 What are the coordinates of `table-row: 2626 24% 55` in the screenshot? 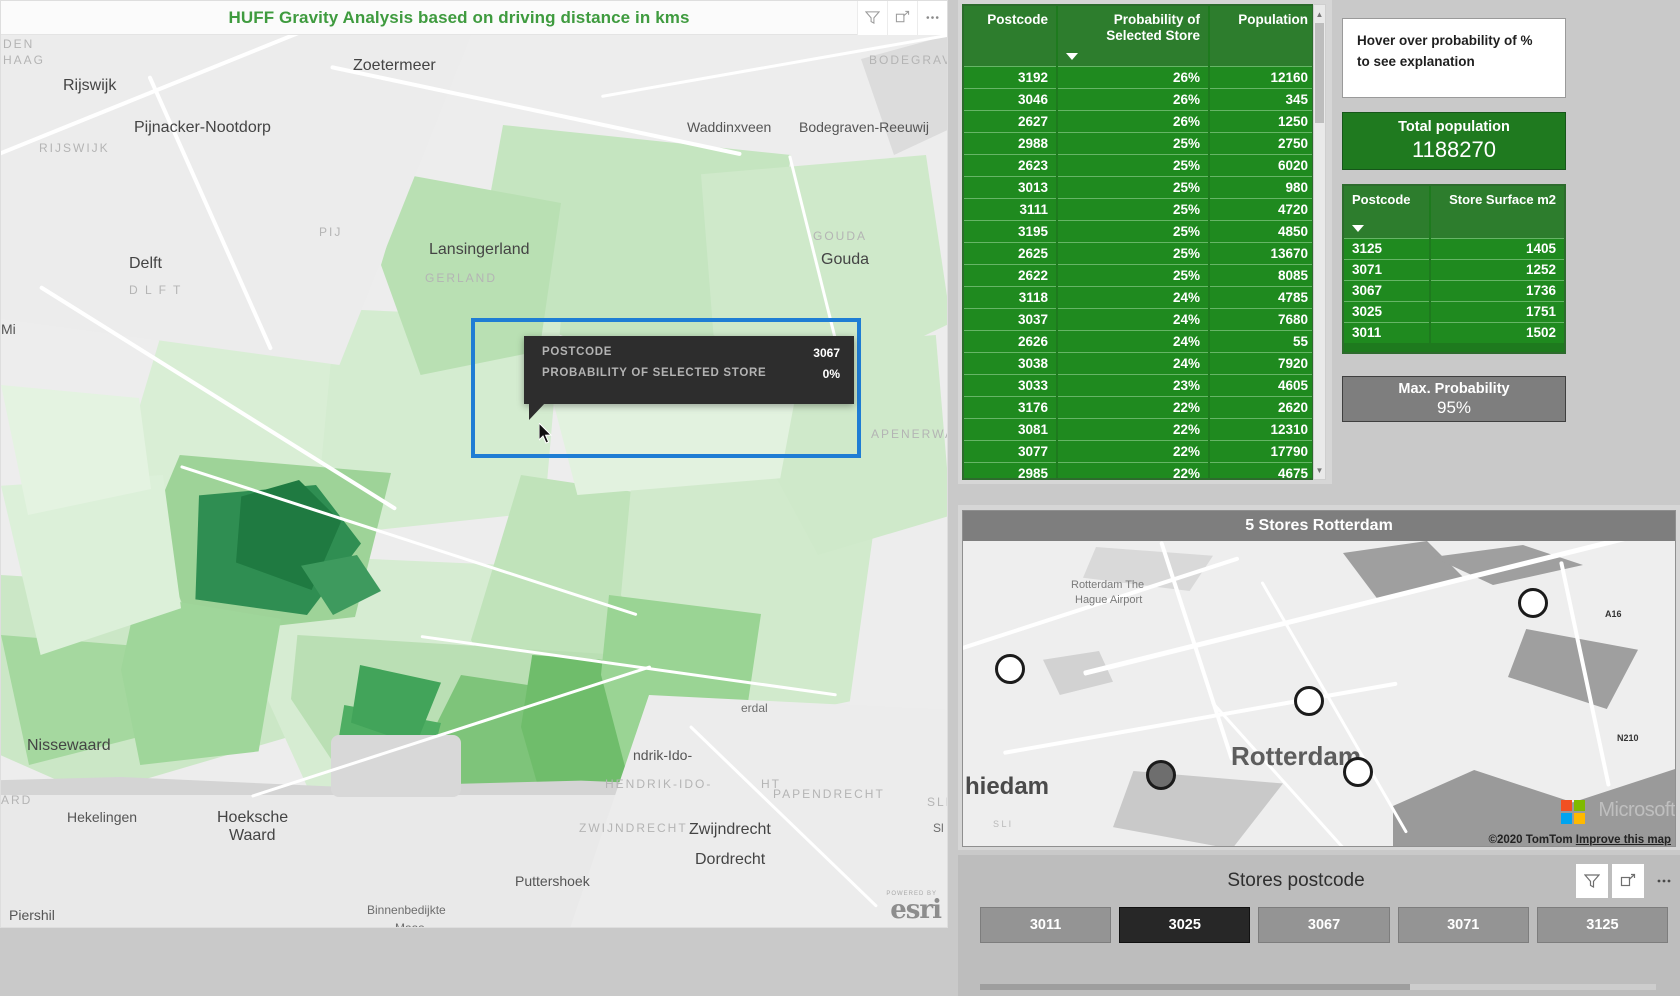 It's located at (1138, 340).